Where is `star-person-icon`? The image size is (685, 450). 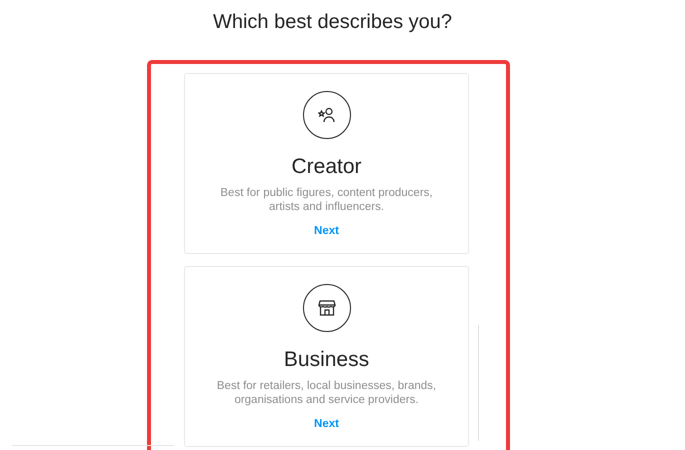 star-person-icon is located at coordinates (327, 115).